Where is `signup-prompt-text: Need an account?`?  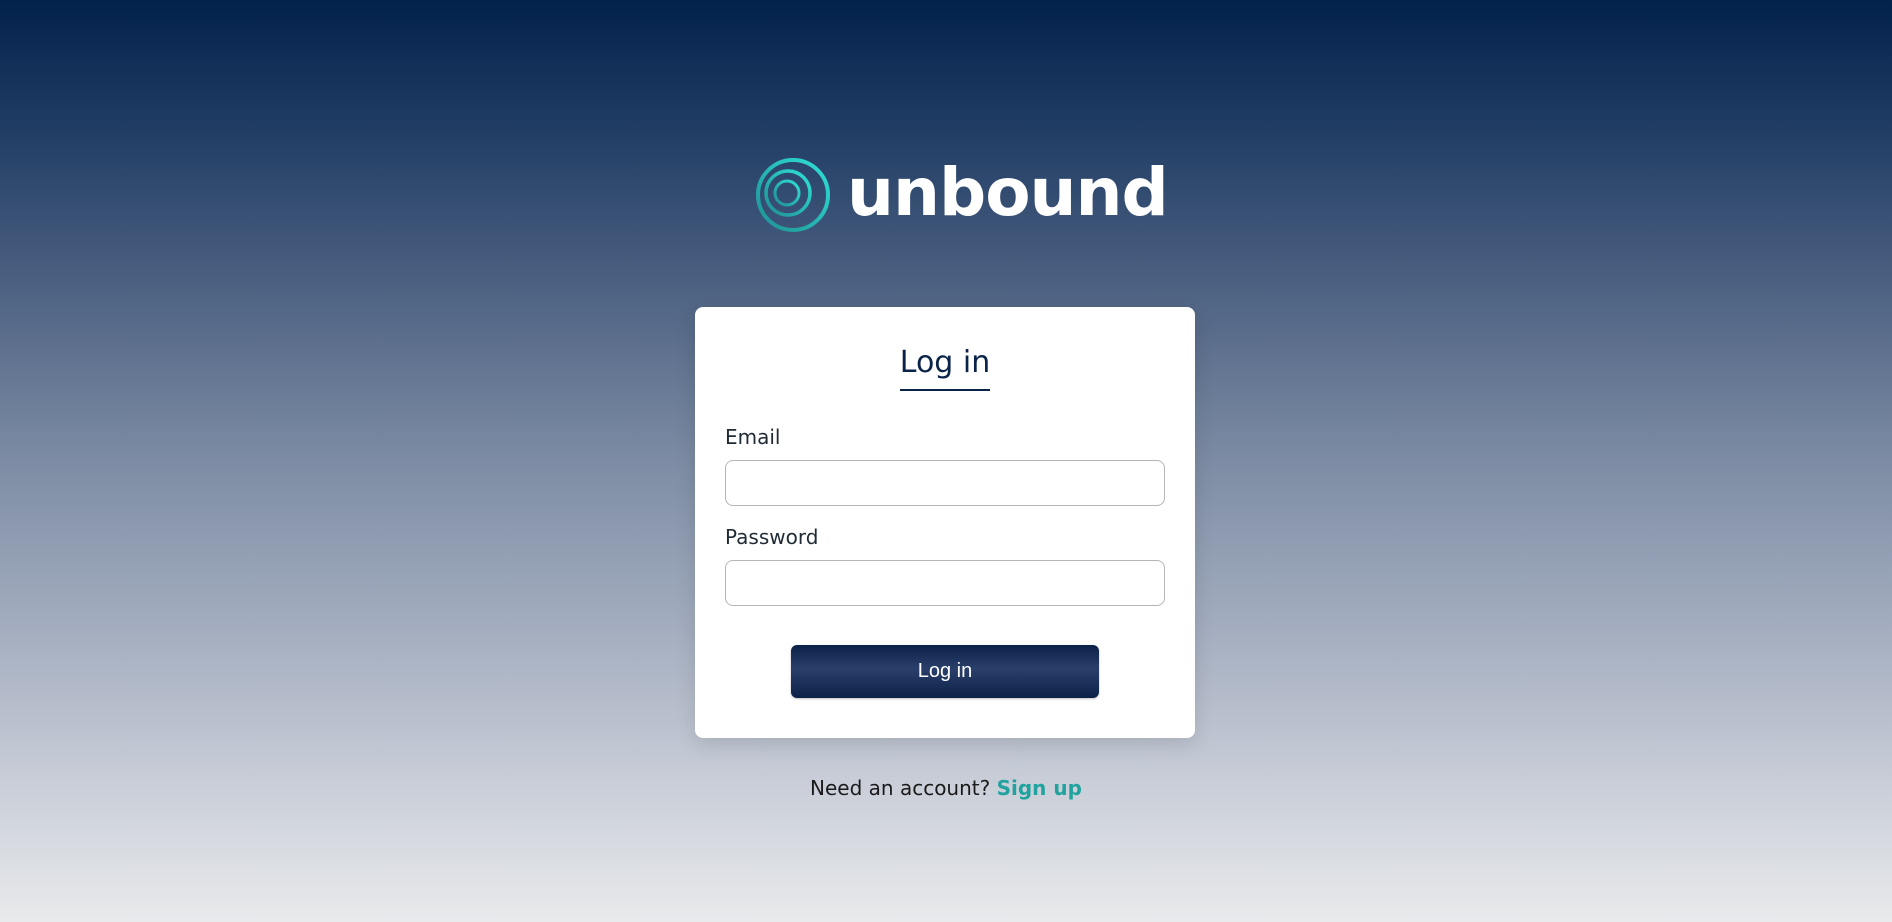
signup-prompt-text: Need an account? is located at coordinates (900, 788).